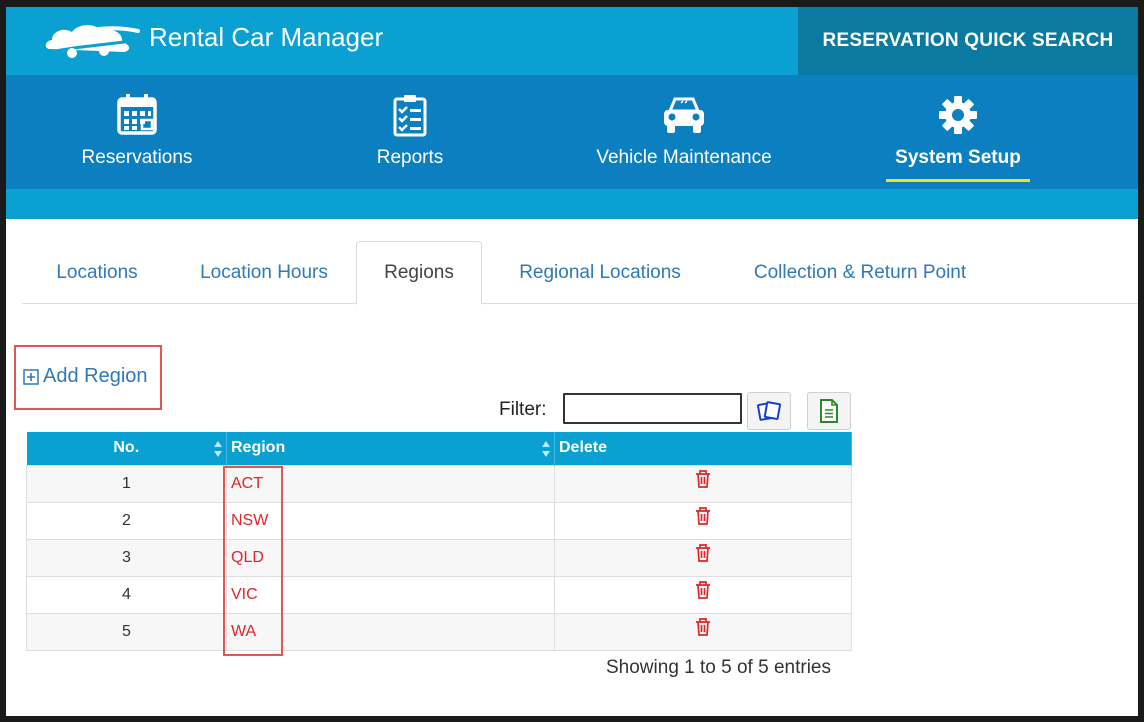 Image resolution: width=1144 pixels, height=722 pixels. Describe the element at coordinates (137, 114) in the screenshot. I see `calendar-icon` at that location.